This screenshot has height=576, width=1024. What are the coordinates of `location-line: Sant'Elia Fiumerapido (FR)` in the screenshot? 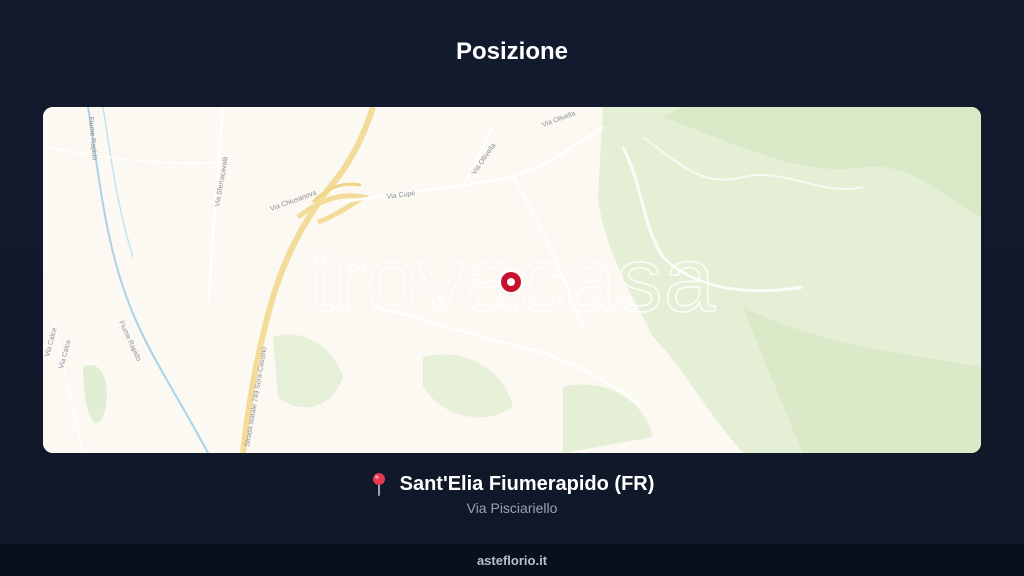 It's located at (512, 484).